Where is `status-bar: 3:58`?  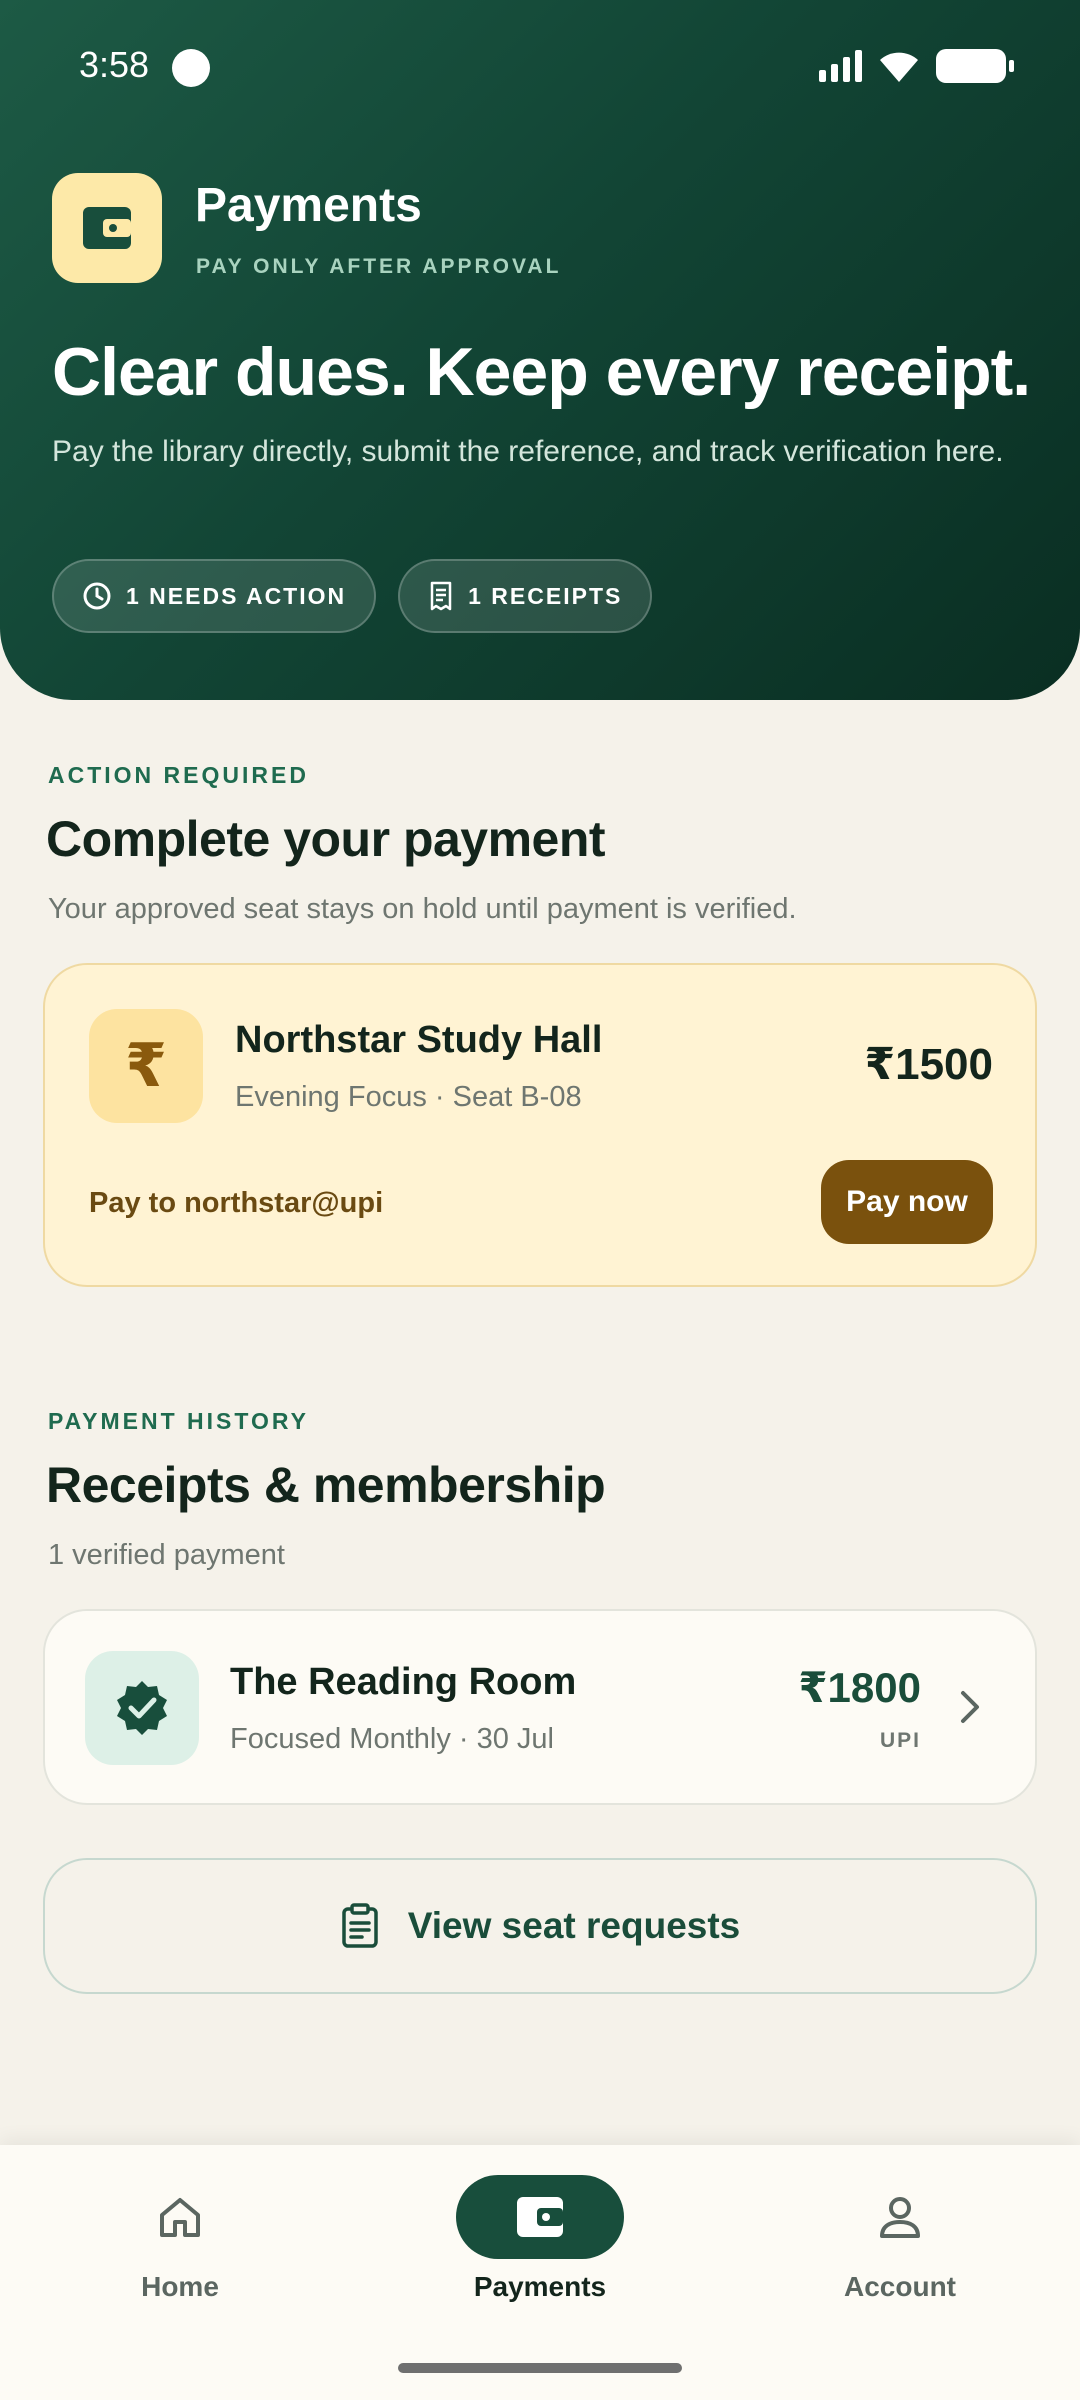 status-bar: 3:58 is located at coordinates (540, 65).